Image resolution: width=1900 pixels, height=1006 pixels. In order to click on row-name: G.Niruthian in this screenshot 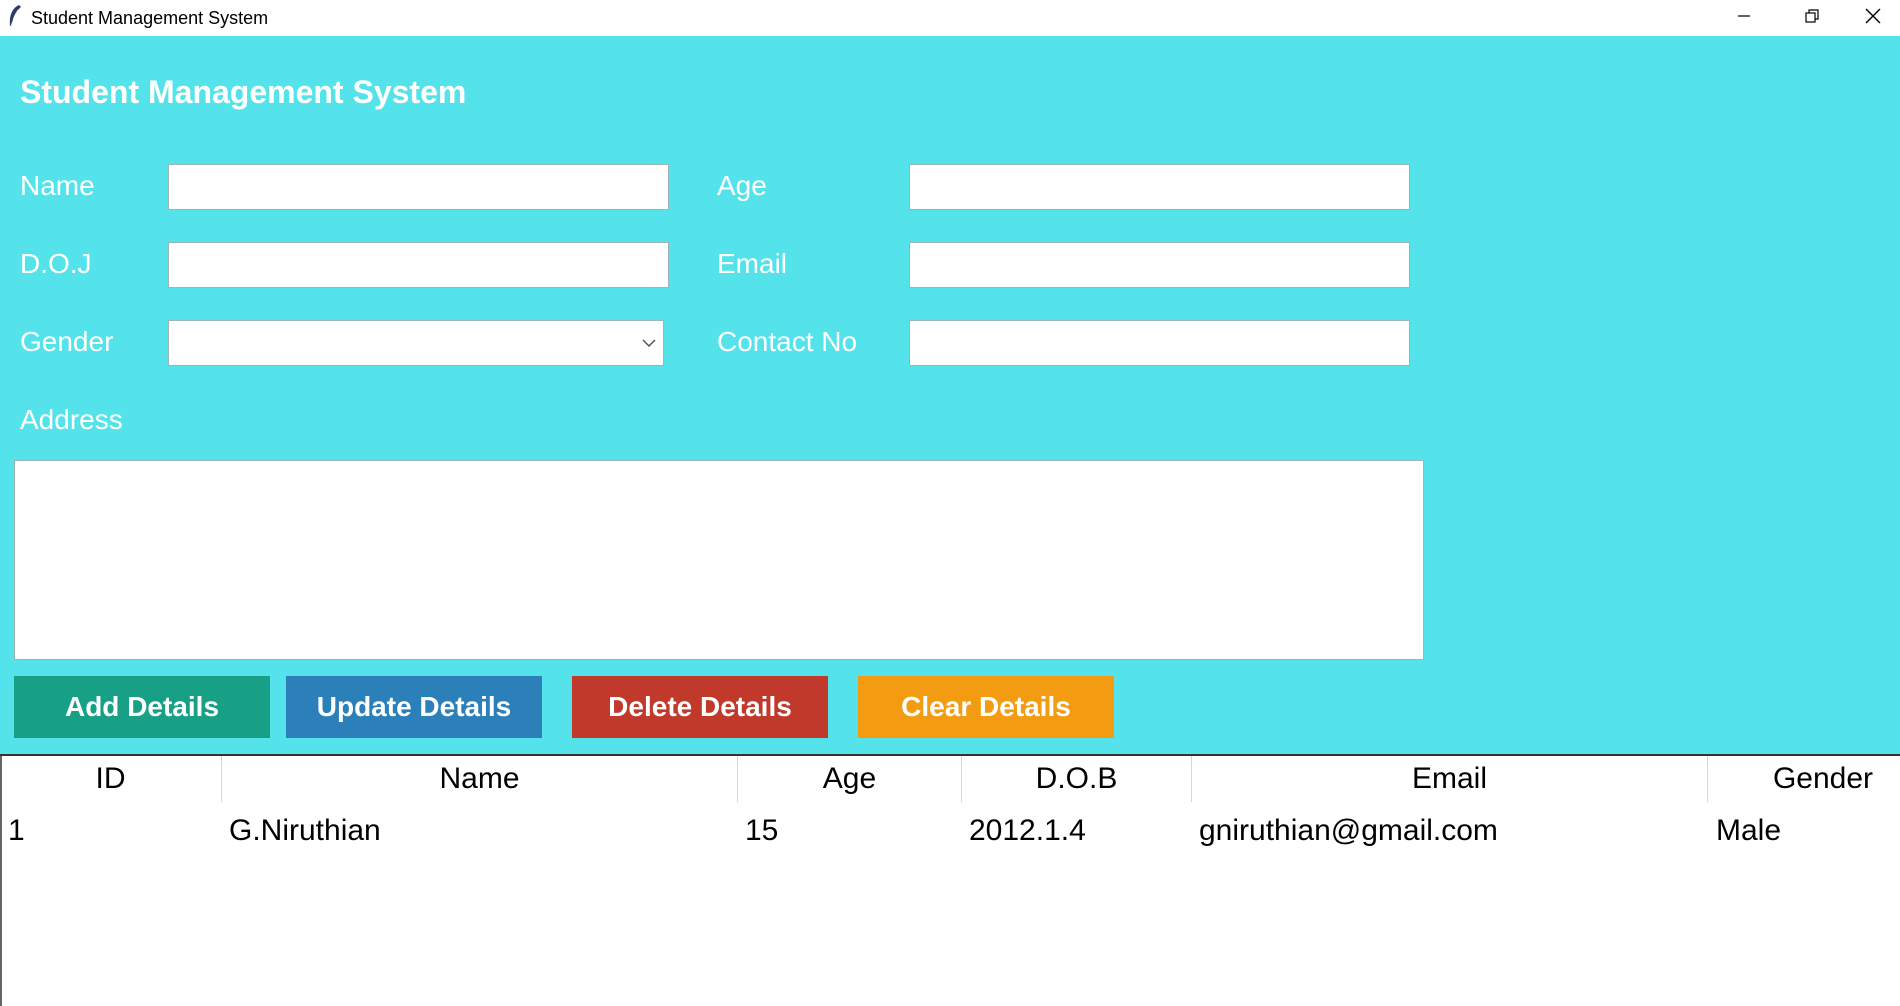, I will do `click(305, 830)`.